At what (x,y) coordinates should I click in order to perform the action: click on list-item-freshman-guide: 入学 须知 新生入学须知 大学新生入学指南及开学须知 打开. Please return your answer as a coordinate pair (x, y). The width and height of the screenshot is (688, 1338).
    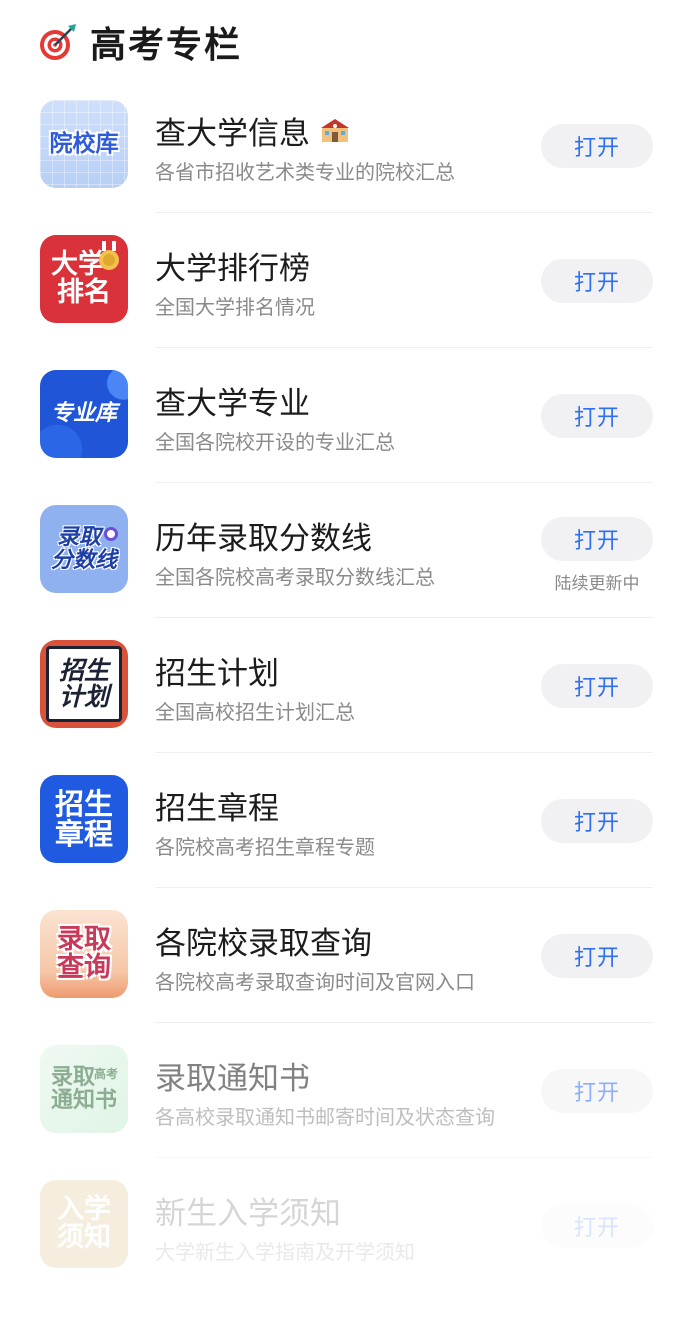
    Looking at the image, I should click on (344, 1225).